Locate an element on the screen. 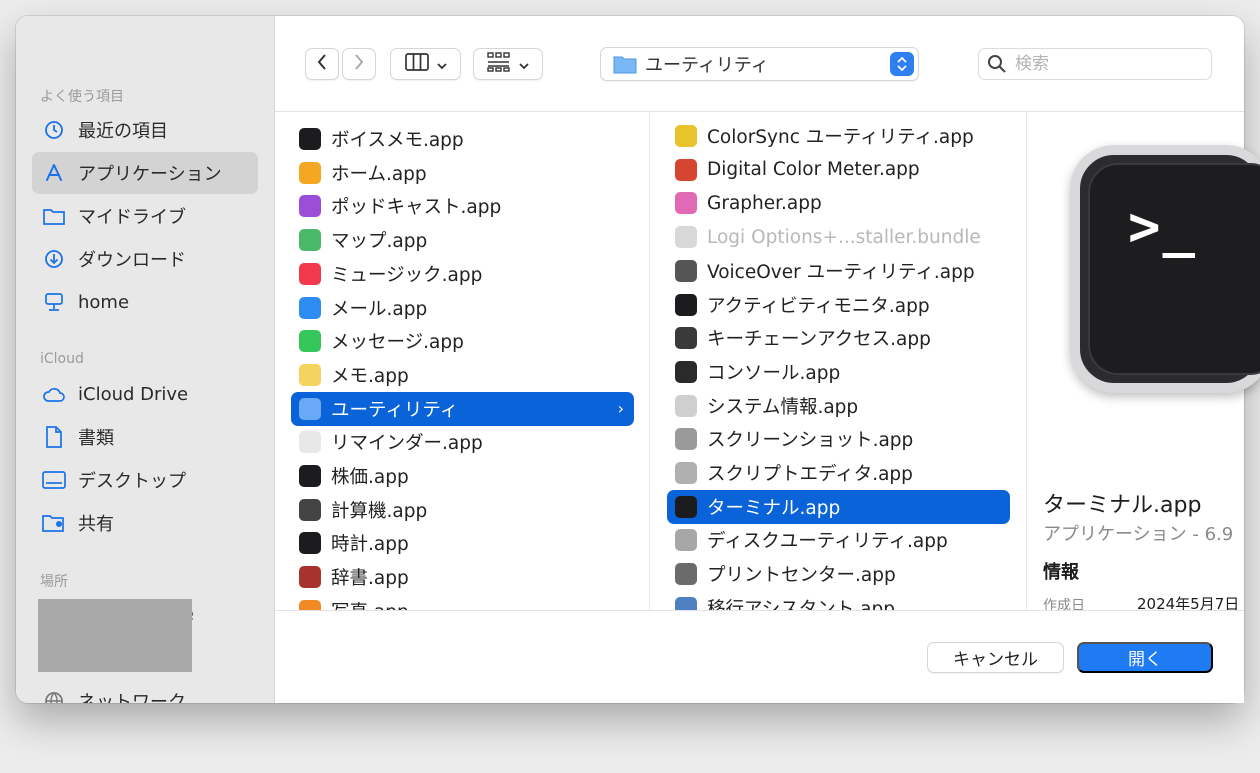 The width and height of the screenshot is (1260, 773). file-row: ターミナル.app is located at coordinates (838, 506).